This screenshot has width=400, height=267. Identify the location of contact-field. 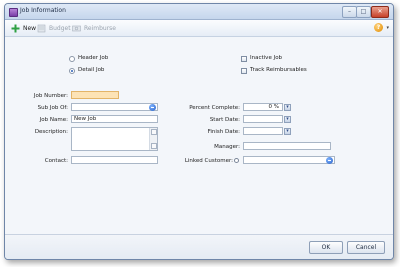
(114, 160).